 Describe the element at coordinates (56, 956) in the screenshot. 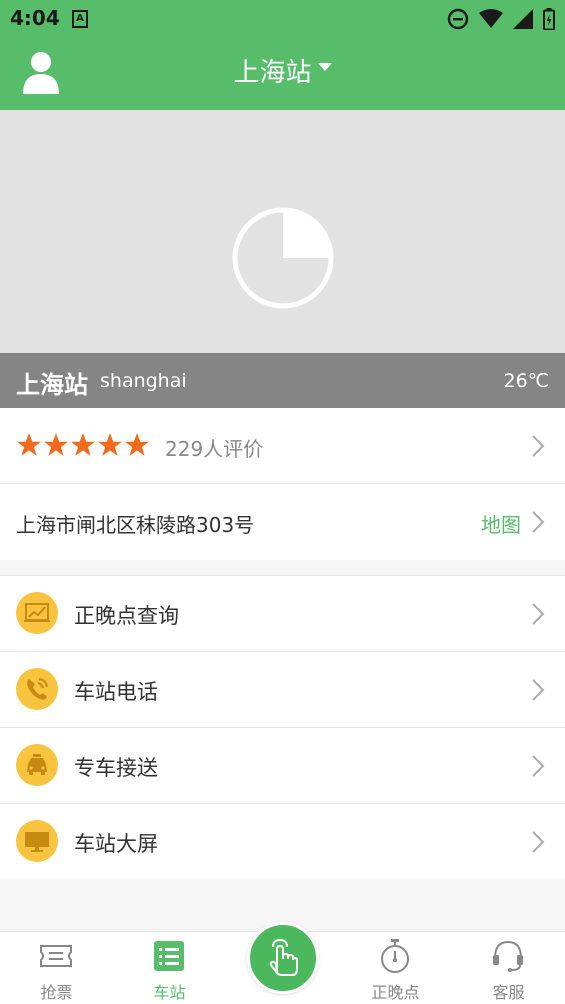

I see `ticket-icon` at that location.